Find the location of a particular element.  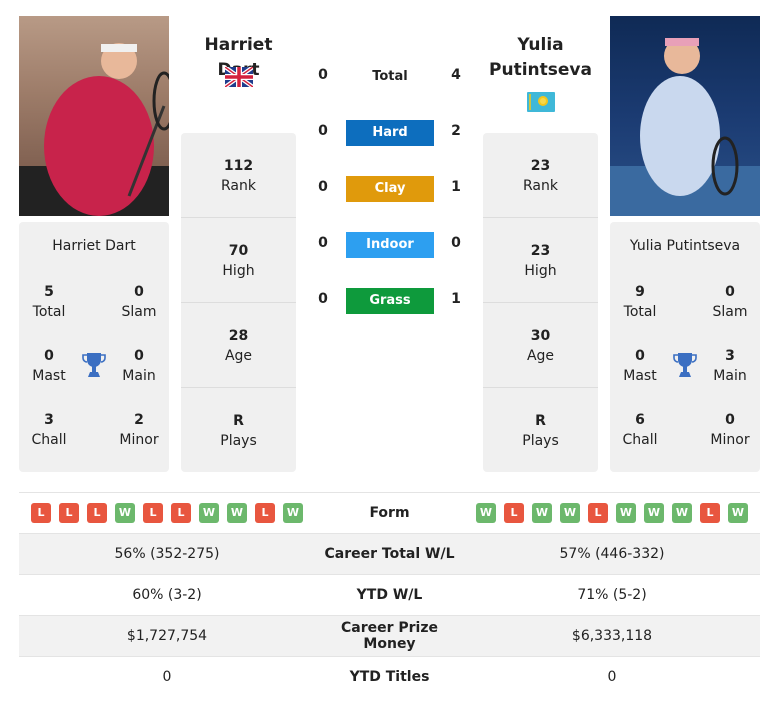

player-stats-left: 112 Rank 70 High 28 Age R Plays is located at coordinates (238, 302).